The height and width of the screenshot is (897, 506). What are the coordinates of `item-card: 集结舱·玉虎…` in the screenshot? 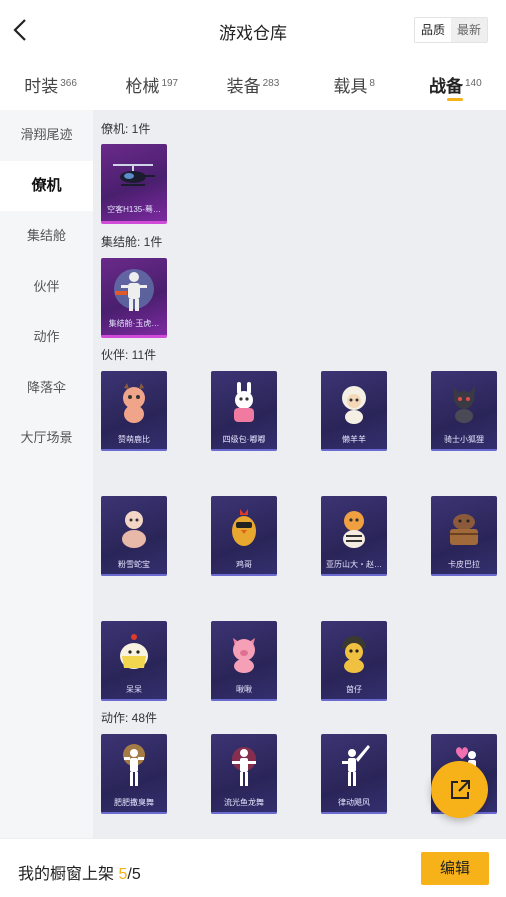 It's located at (134, 298).